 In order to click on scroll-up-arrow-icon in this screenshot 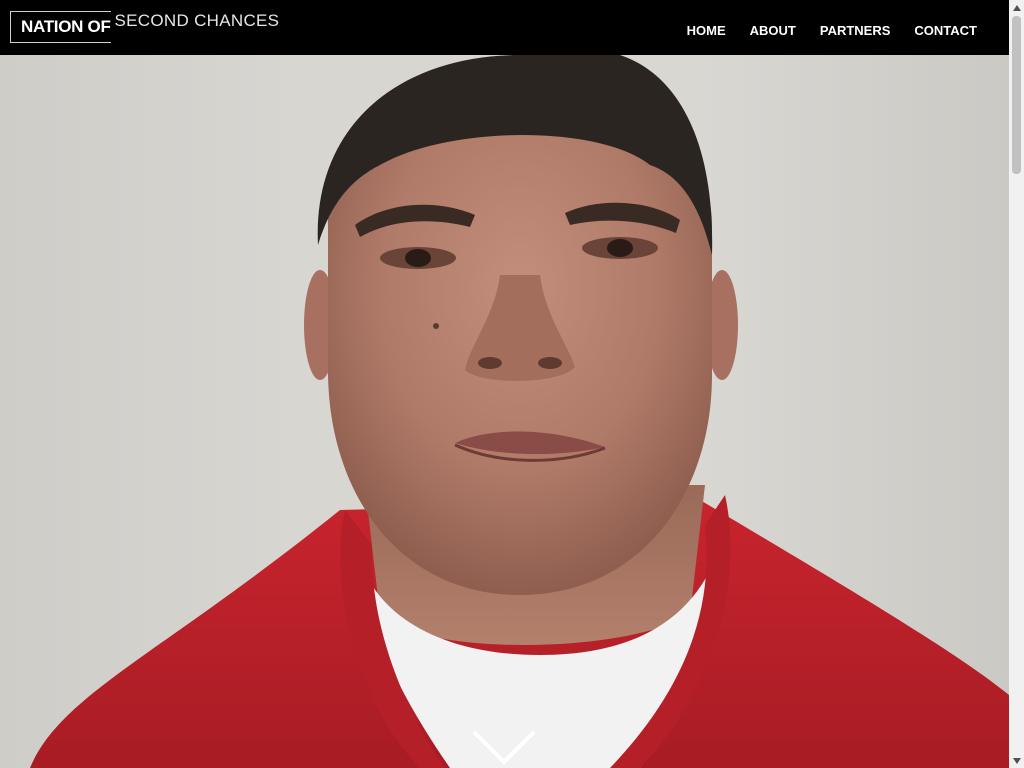, I will do `click(1016, 7)`.